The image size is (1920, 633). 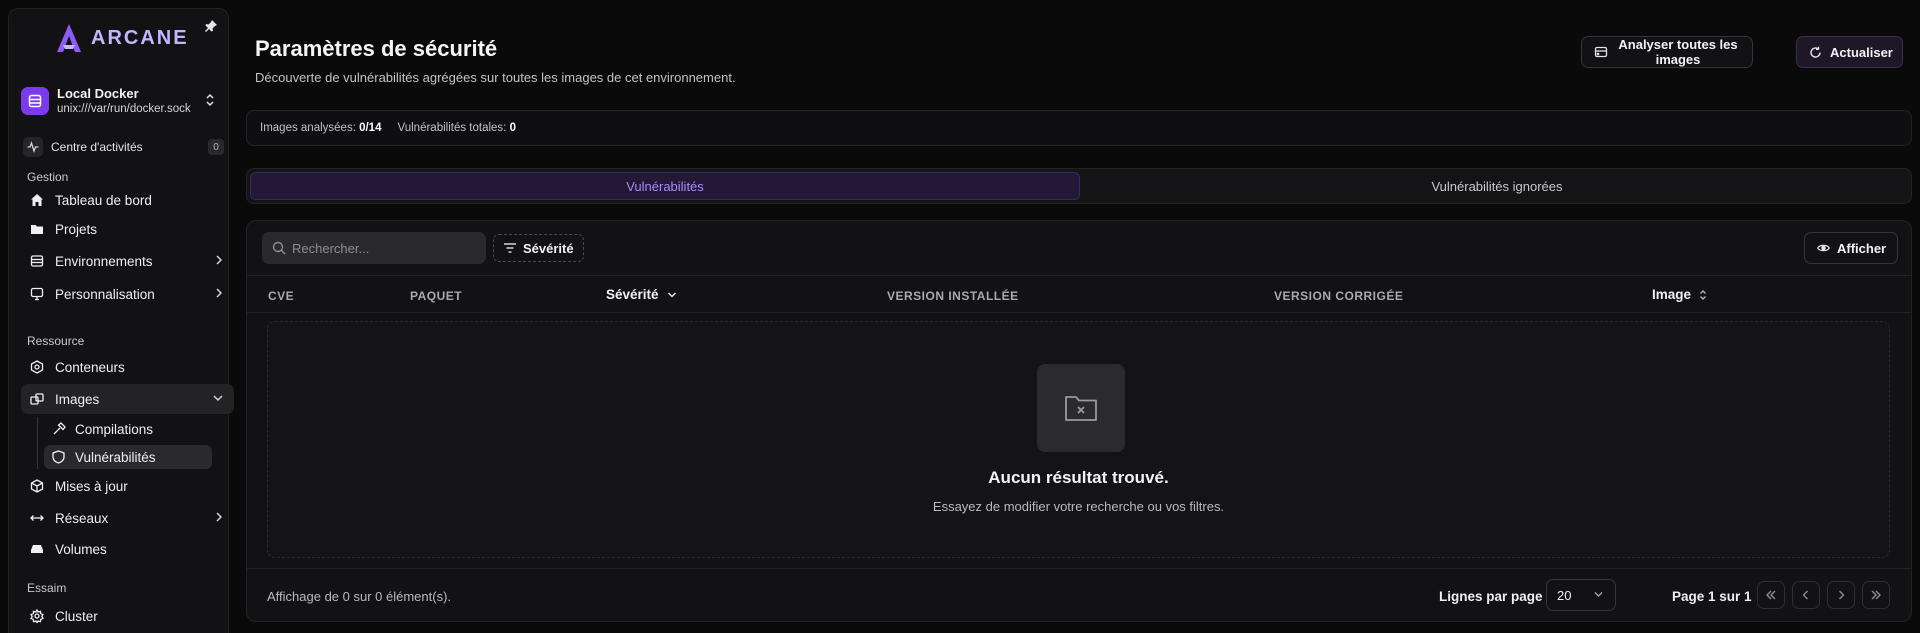 What do you see at coordinates (376, 48) in the screenshot?
I see `page-title: Paramètres de sécurité` at bounding box center [376, 48].